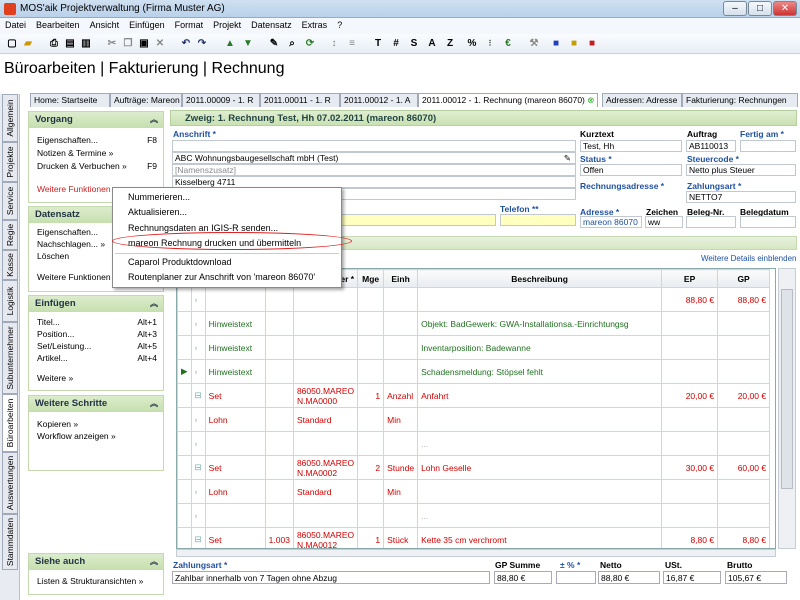  What do you see at coordinates (741, 170) in the screenshot?
I see `steuercode-field: Netto plus Steuer` at bounding box center [741, 170].